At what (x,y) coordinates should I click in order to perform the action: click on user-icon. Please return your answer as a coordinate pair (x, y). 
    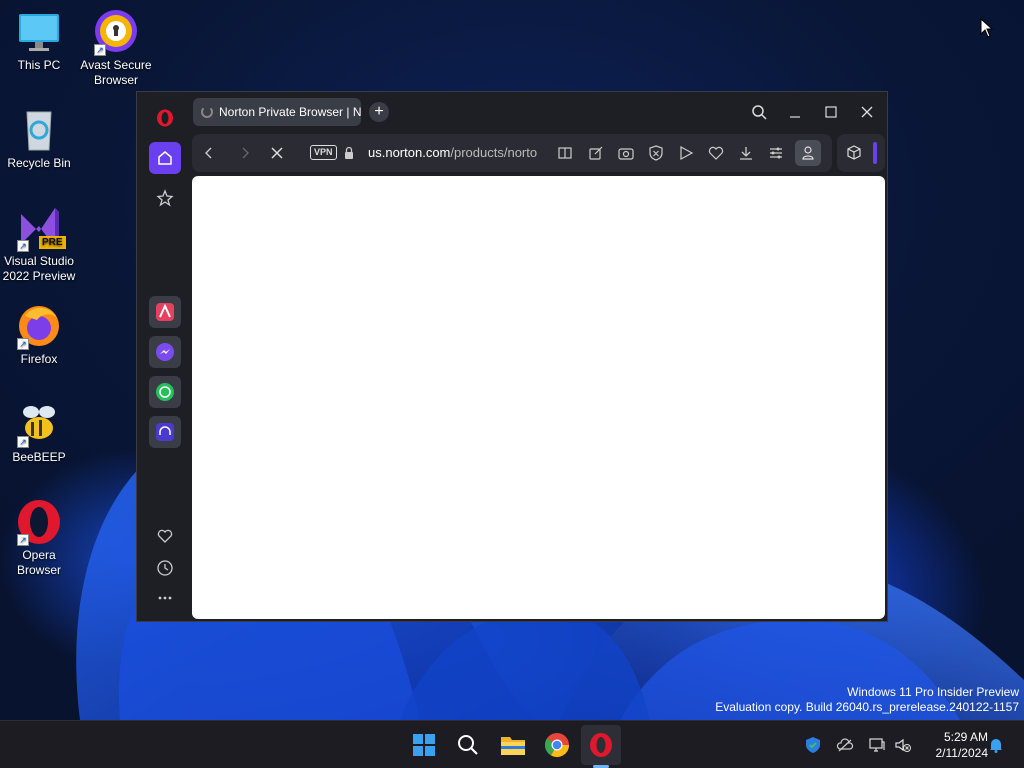
    Looking at the image, I should click on (808, 153).